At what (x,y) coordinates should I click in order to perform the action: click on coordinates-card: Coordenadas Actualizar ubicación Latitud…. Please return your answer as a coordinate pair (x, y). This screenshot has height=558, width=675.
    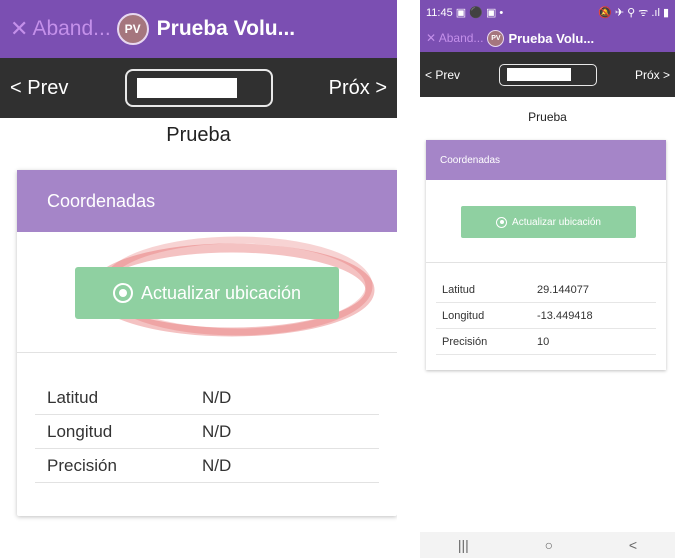
    Looking at the image, I should click on (546, 255).